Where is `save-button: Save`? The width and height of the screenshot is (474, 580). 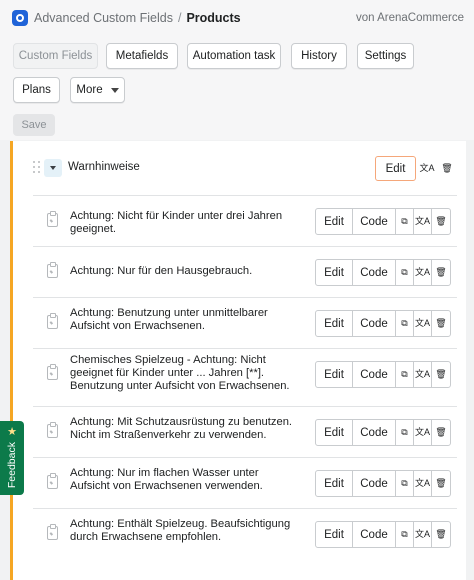 save-button: Save is located at coordinates (34, 125).